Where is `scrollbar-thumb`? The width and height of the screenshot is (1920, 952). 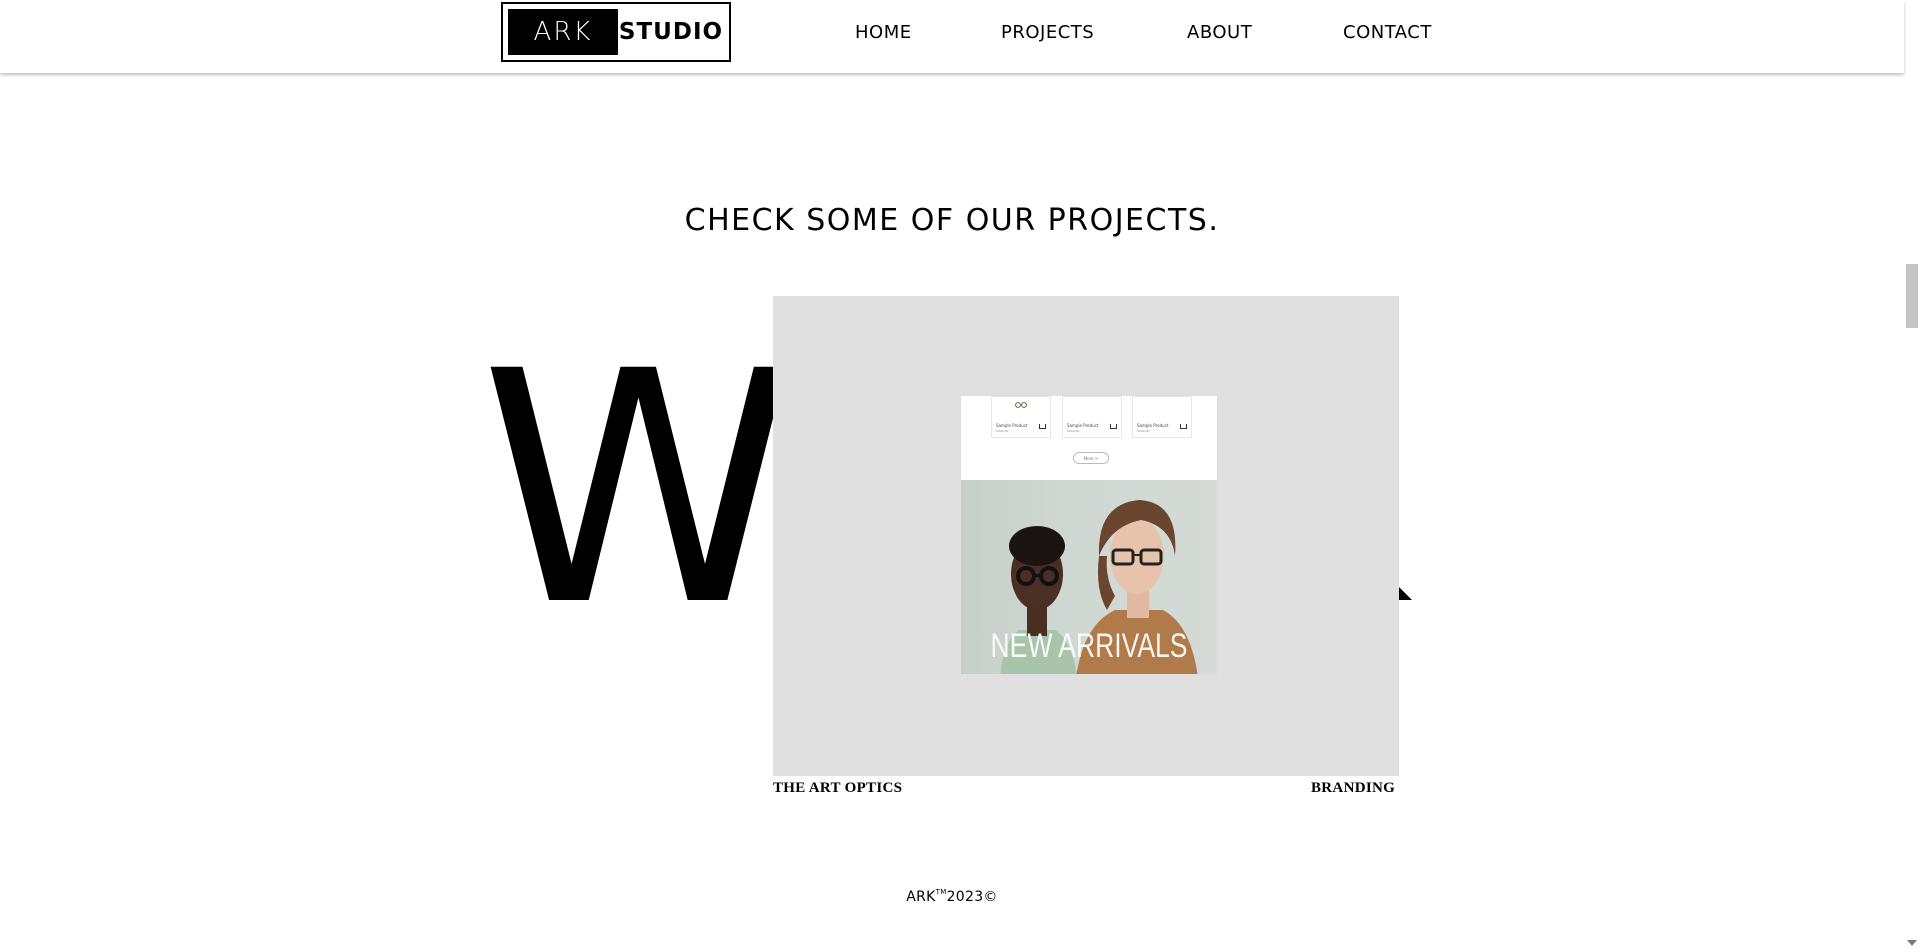 scrollbar-thumb is located at coordinates (1912, 296).